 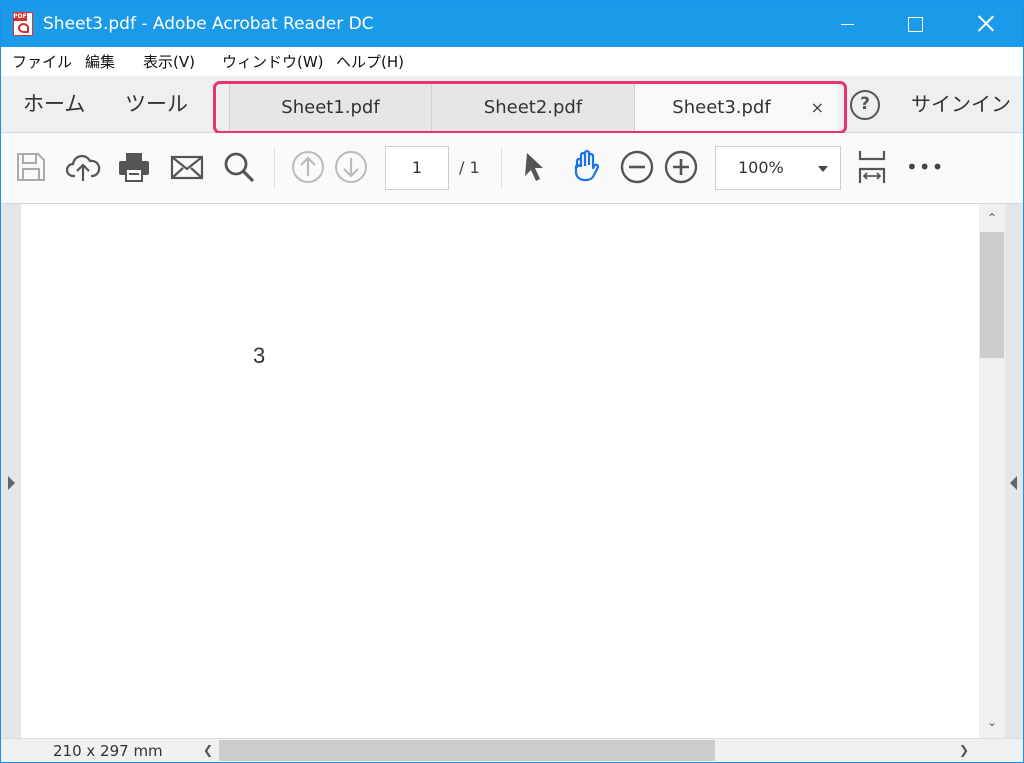 I want to click on select-cursor-icon, so click(x=535, y=167).